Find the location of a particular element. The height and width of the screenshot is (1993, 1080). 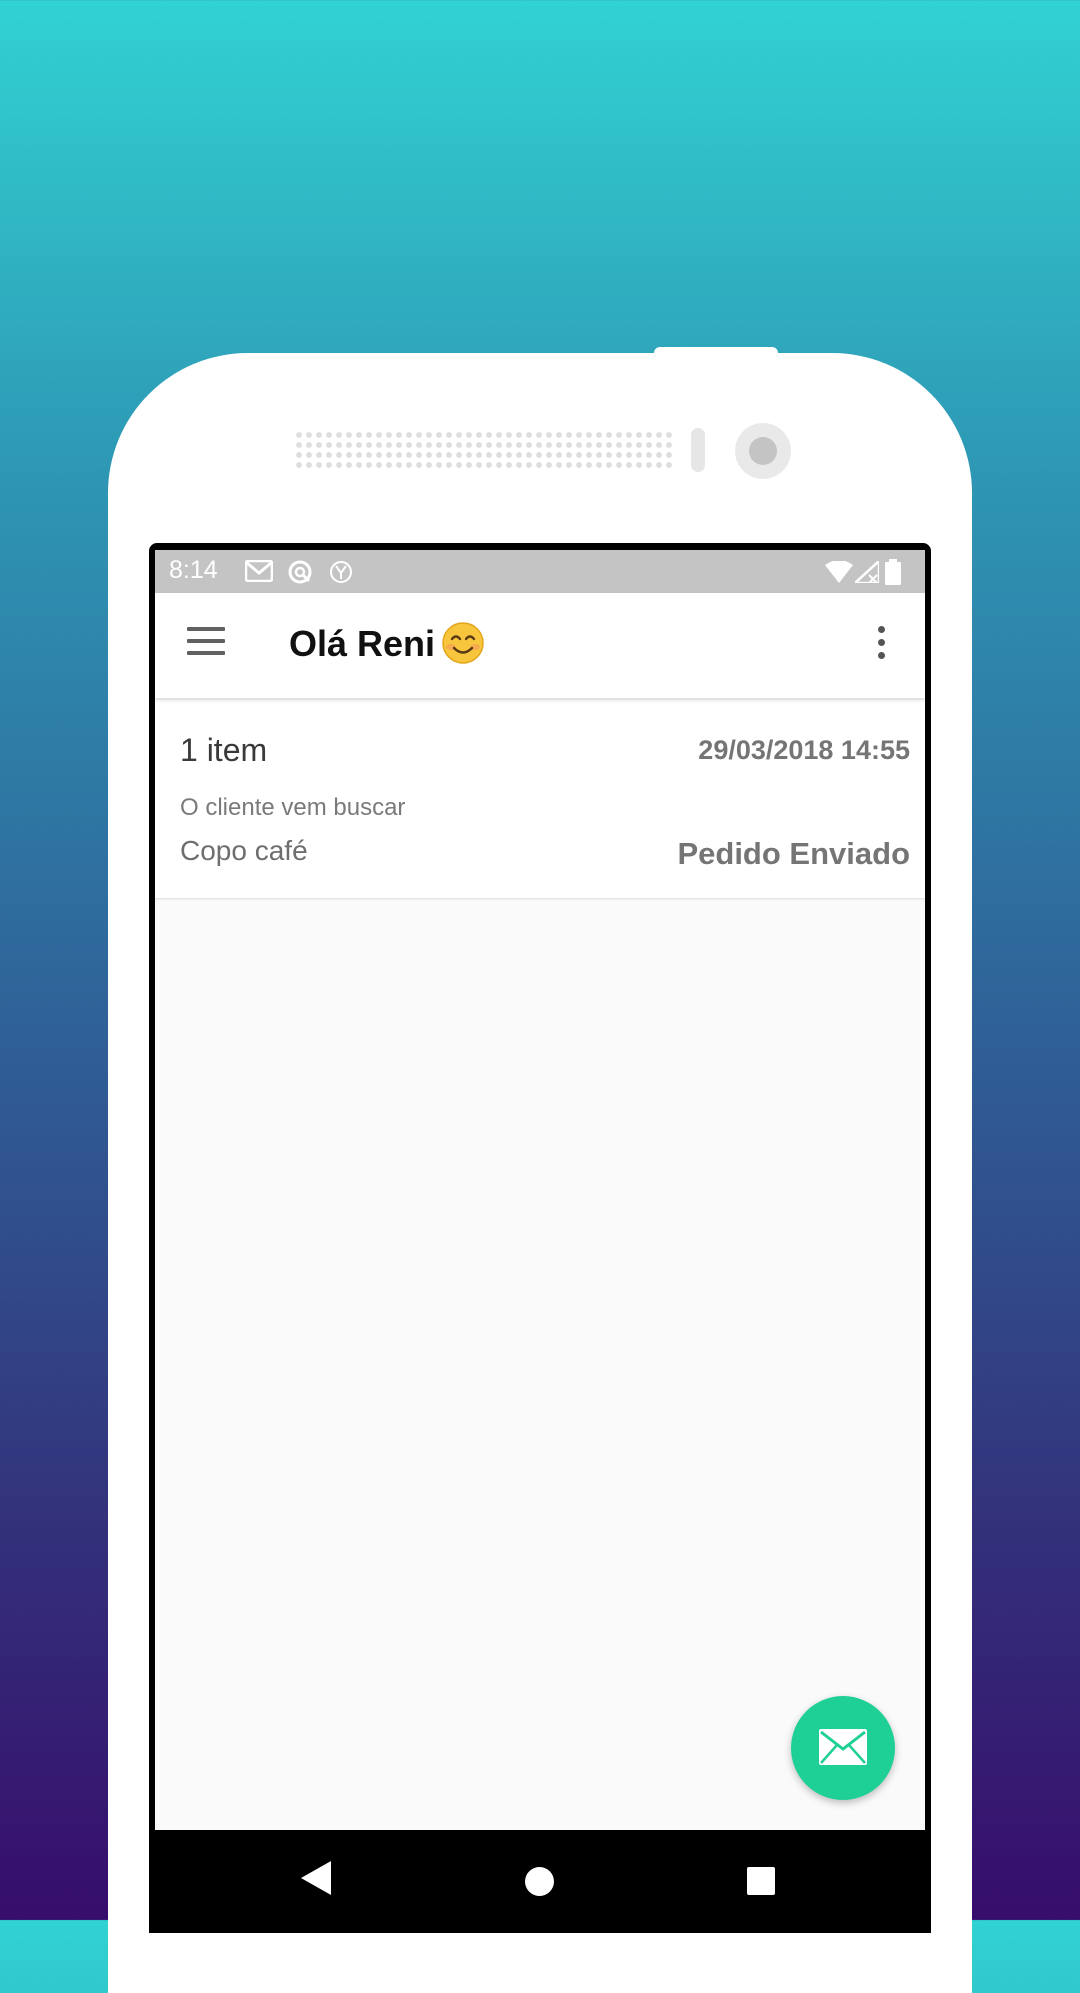

battery-icon is located at coordinates (893, 574).